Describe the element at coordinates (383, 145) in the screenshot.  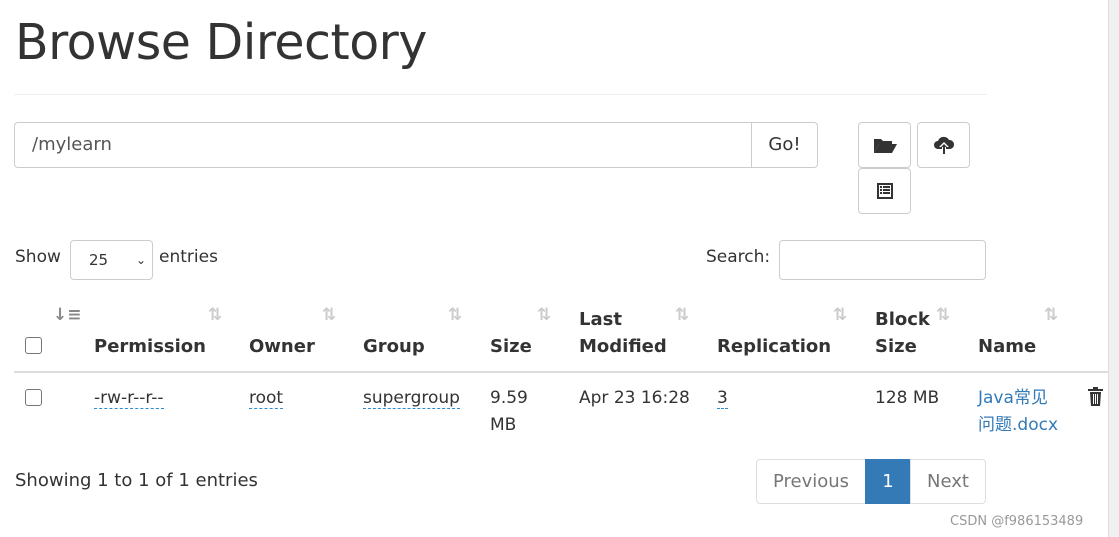
I see `path-input: /mylearn` at that location.